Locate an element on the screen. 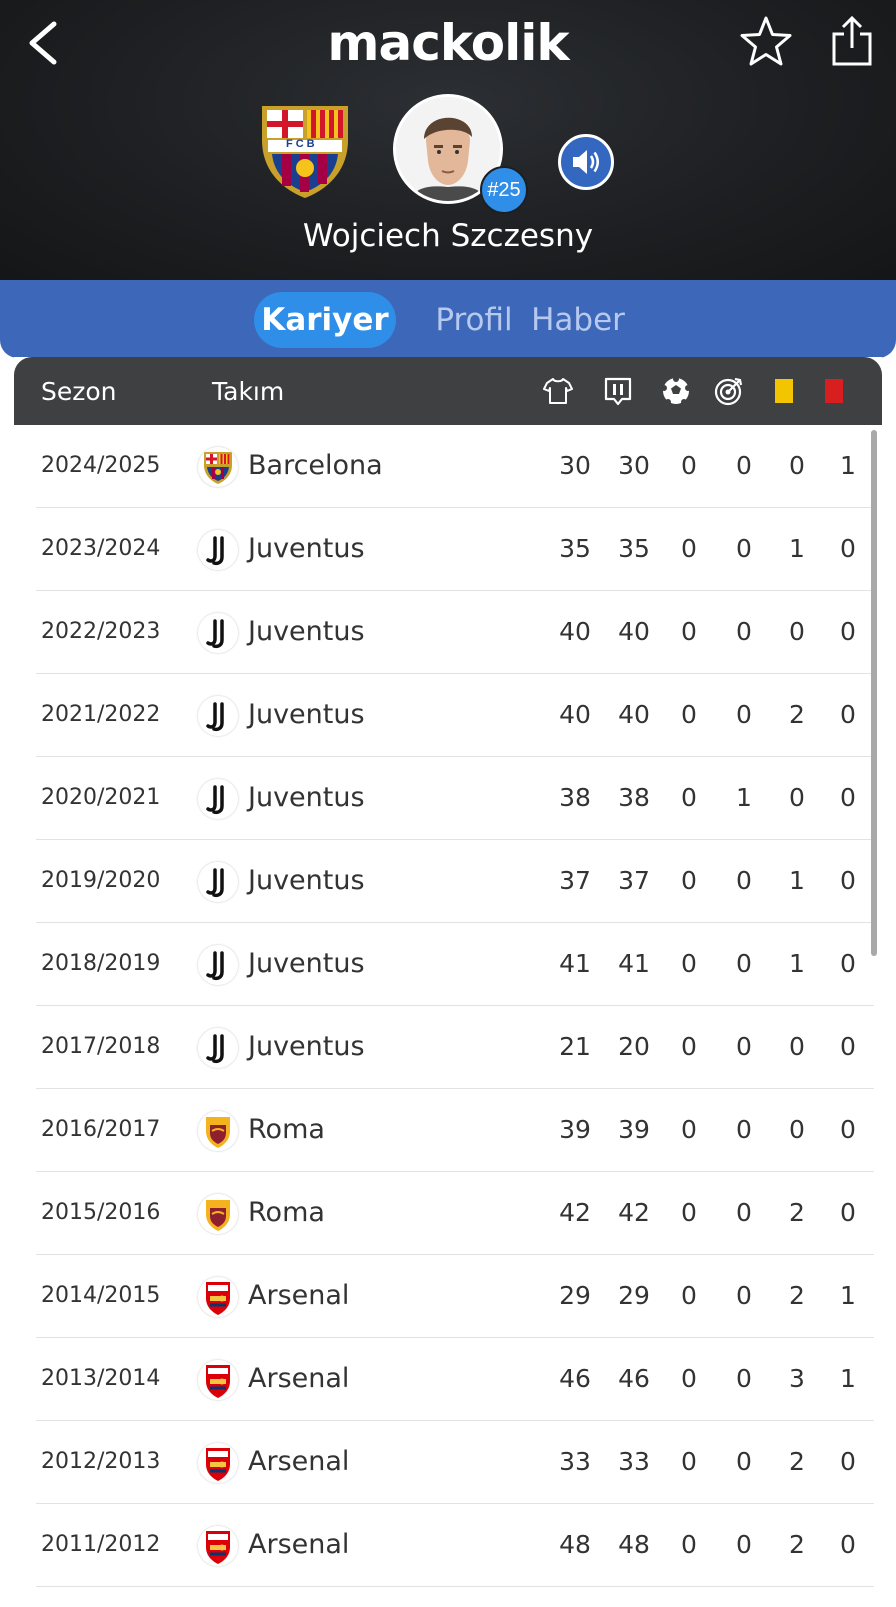  season-label: 2013/2014 is located at coordinates (101, 1378).